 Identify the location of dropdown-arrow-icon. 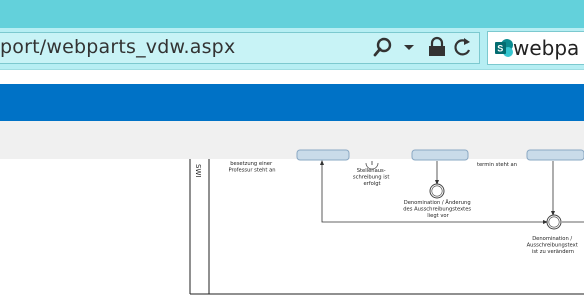
(410, 47).